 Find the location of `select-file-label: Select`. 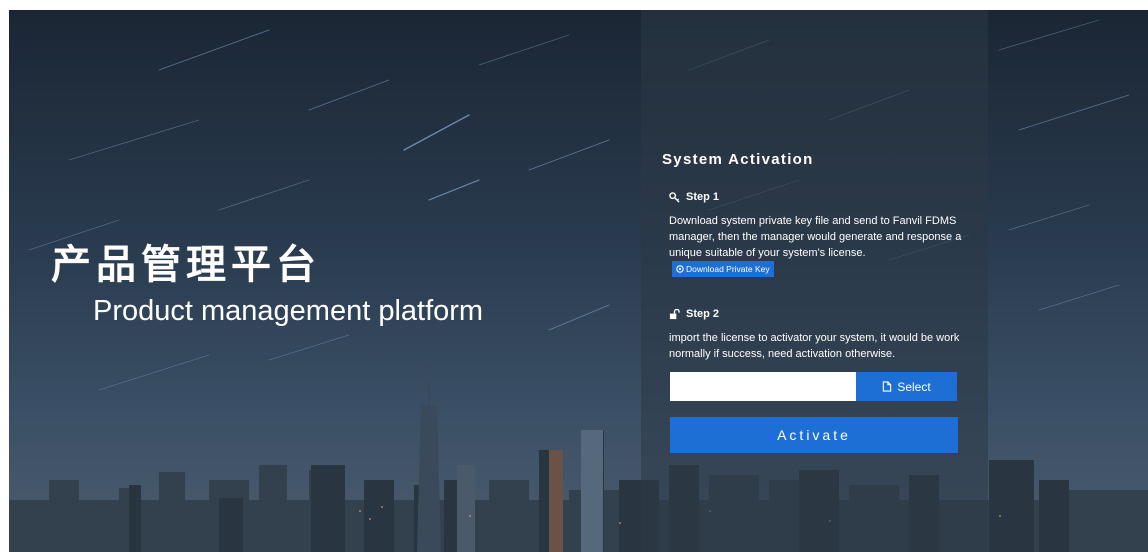

select-file-label: Select is located at coordinates (914, 386).